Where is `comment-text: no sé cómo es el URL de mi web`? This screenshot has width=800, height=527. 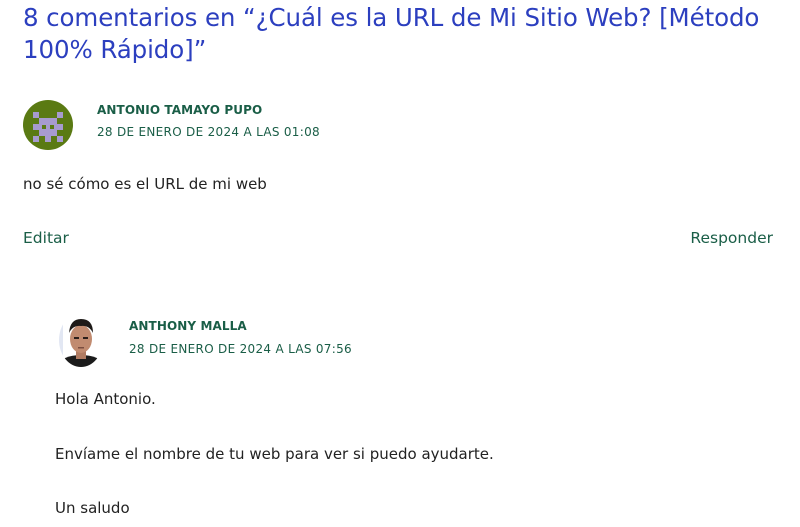
comment-text: no sé cómo es el URL de mi web is located at coordinates (145, 184).